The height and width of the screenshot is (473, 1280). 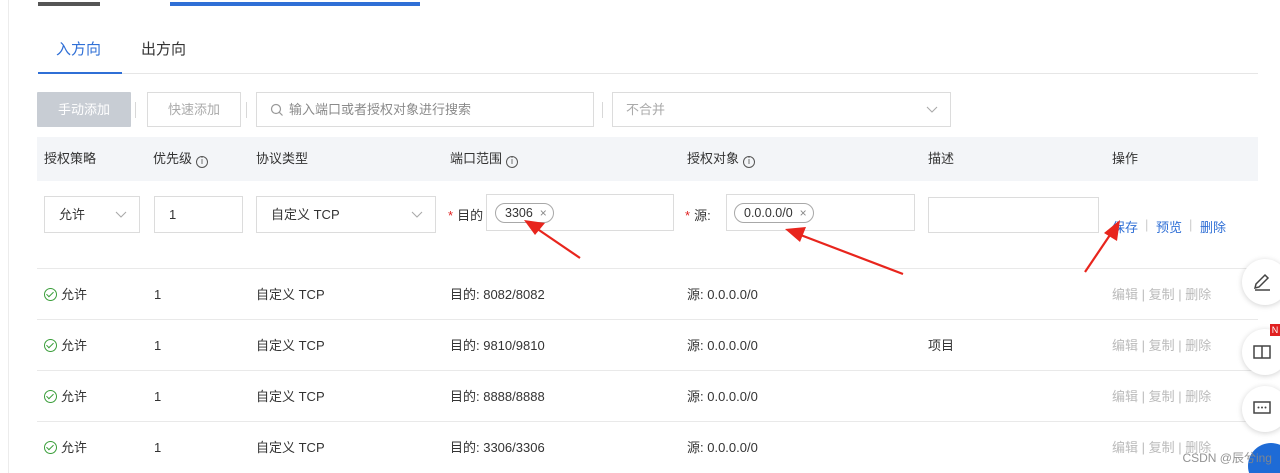 What do you see at coordinates (466, 215) in the screenshot?
I see `port-label: * 目的` at bounding box center [466, 215].